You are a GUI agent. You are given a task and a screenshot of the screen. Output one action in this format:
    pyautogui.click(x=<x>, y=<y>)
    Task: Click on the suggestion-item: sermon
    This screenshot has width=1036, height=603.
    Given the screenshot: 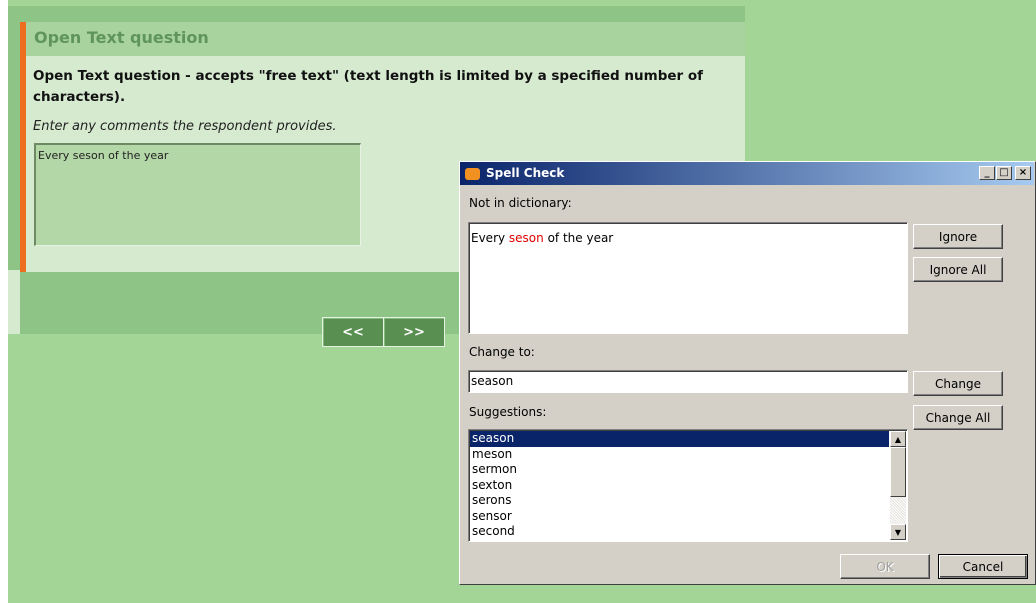 What is the action you would take?
    pyautogui.click(x=679, y=470)
    